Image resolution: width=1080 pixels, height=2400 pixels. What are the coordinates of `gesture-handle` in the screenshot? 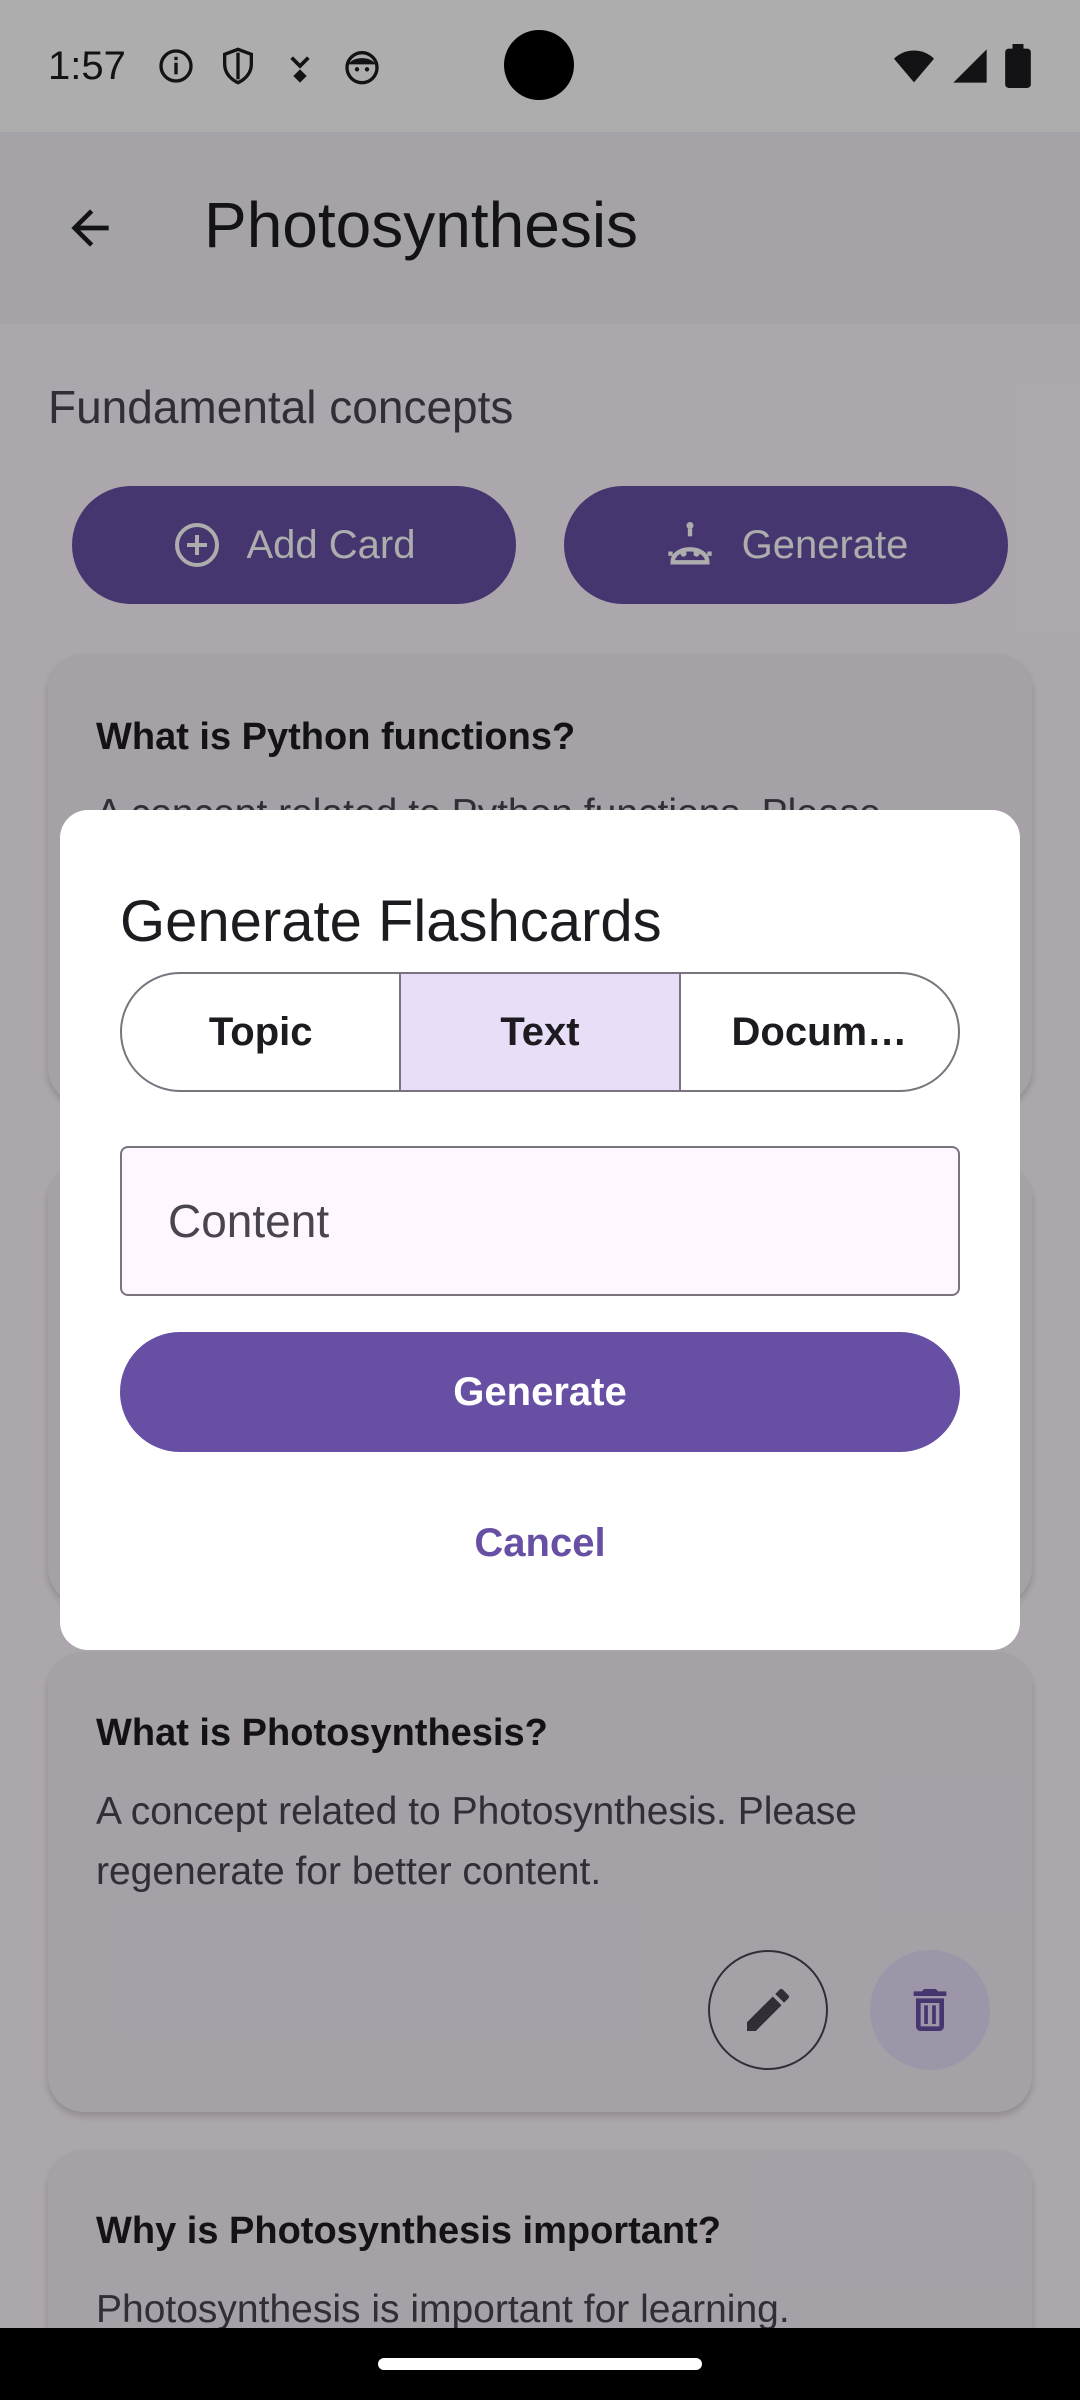 It's located at (540, 2364).